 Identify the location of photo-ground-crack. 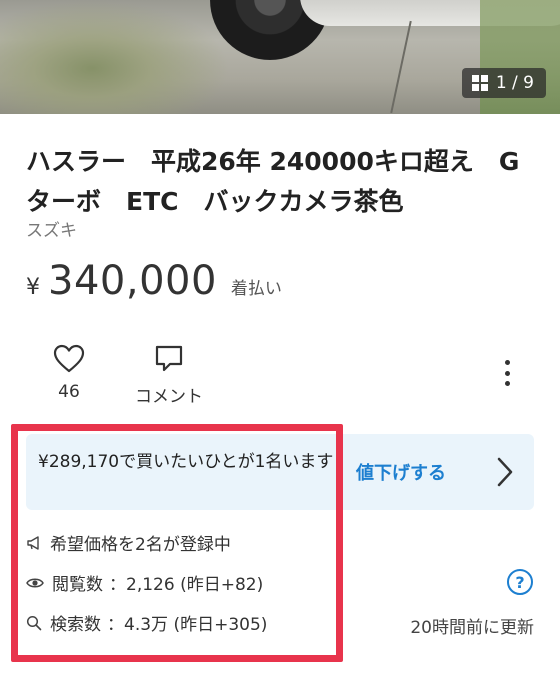
(401, 67).